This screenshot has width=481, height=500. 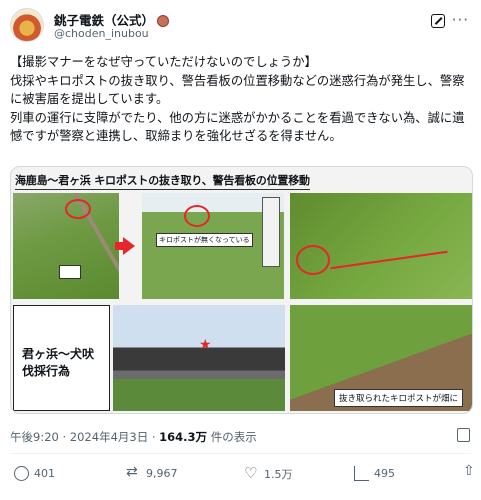 What do you see at coordinates (463, 435) in the screenshot?
I see `analytics-icon` at bounding box center [463, 435].